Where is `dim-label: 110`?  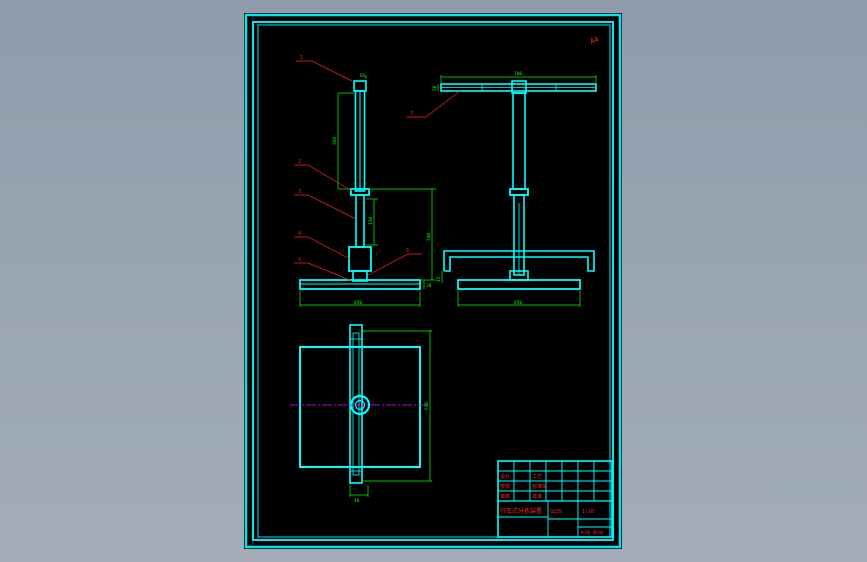 dim-label: 110 is located at coordinates (371, 221).